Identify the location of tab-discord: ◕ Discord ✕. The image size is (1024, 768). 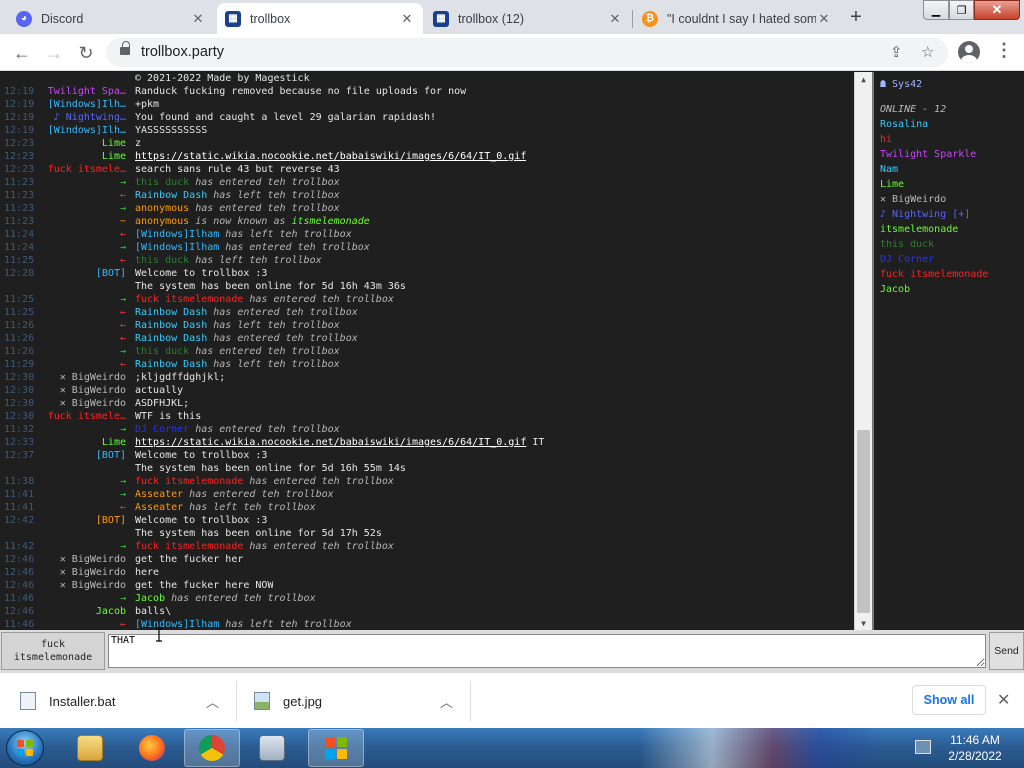
(111, 18).